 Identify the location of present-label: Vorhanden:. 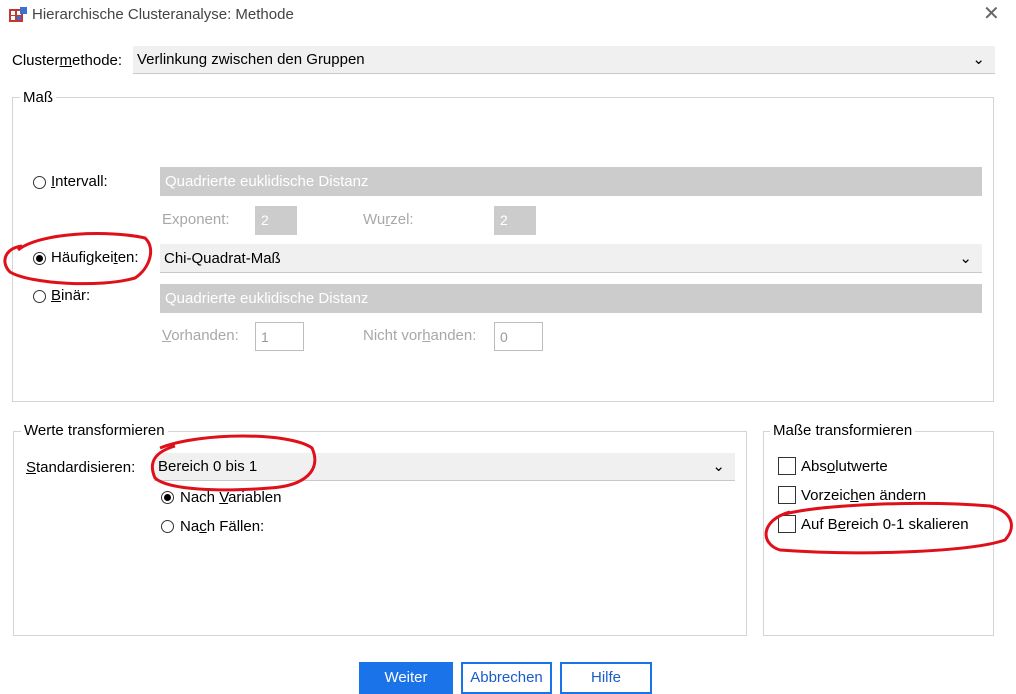
(200, 335).